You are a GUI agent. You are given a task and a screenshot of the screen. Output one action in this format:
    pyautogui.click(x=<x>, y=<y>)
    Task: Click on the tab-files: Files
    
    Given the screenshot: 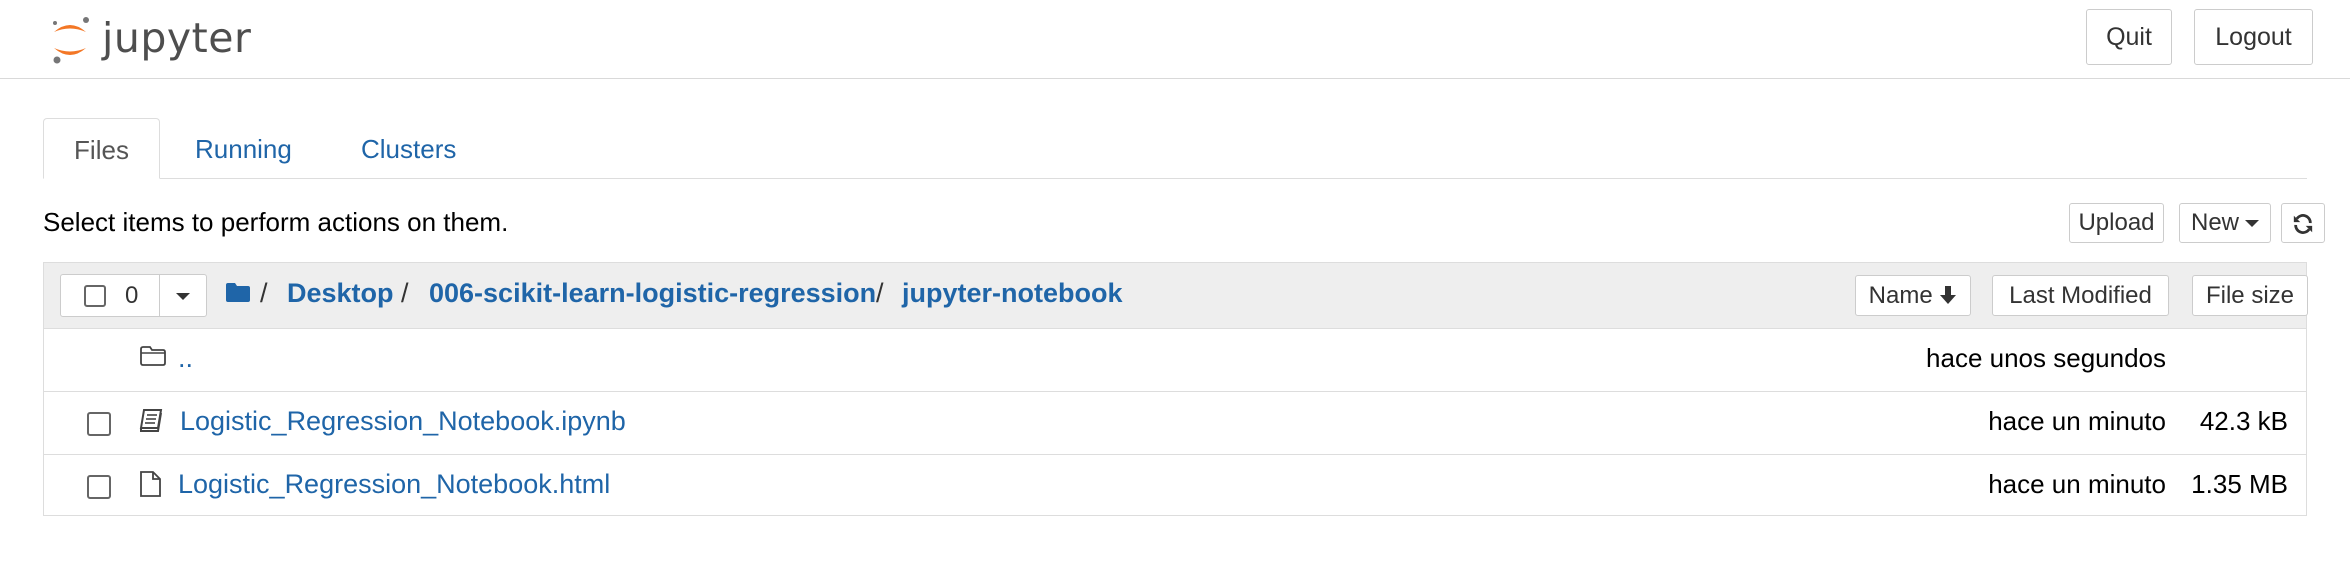 What is the action you would take?
    pyautogui.click(x=101, y=148)
    